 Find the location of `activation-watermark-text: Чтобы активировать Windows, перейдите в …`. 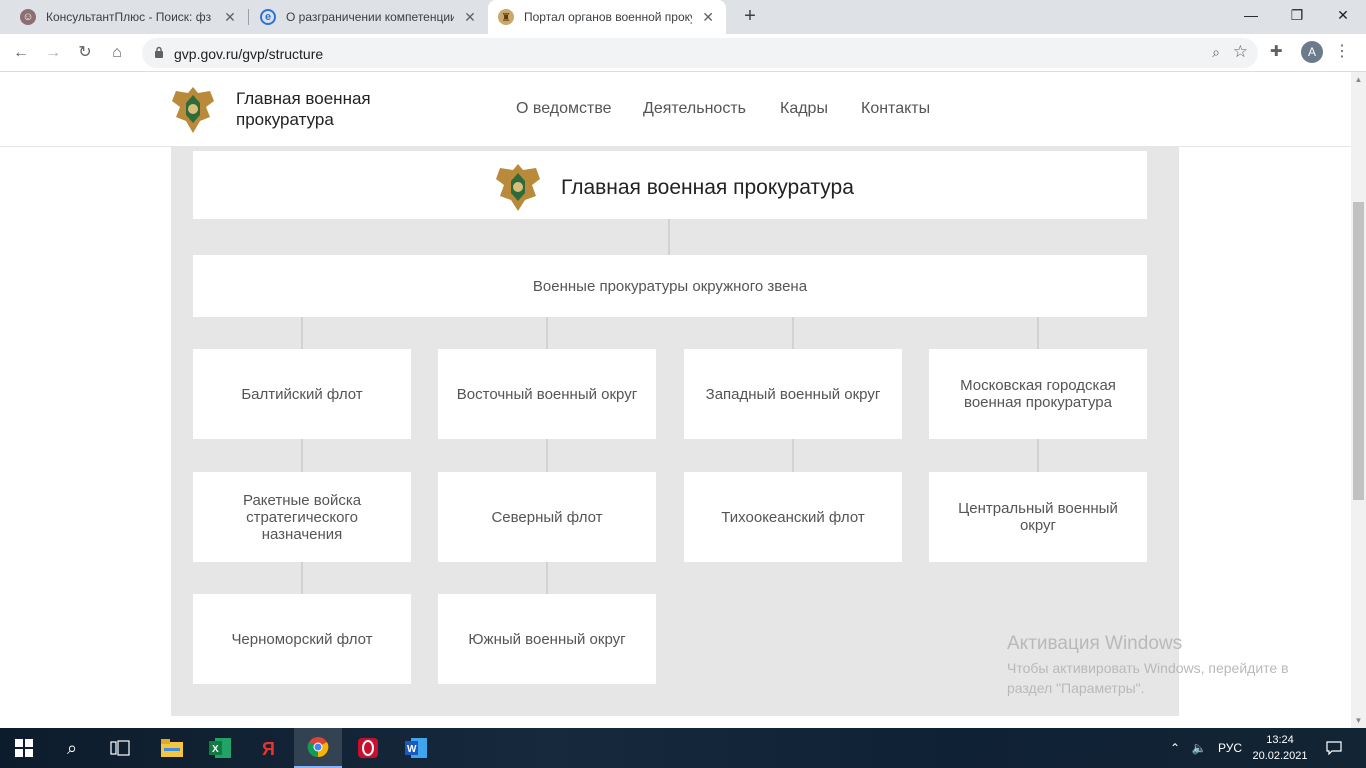

activation-watermark-text: Чтобы активировать Windows, перейдите в … is located at coordinates (1148, 678).